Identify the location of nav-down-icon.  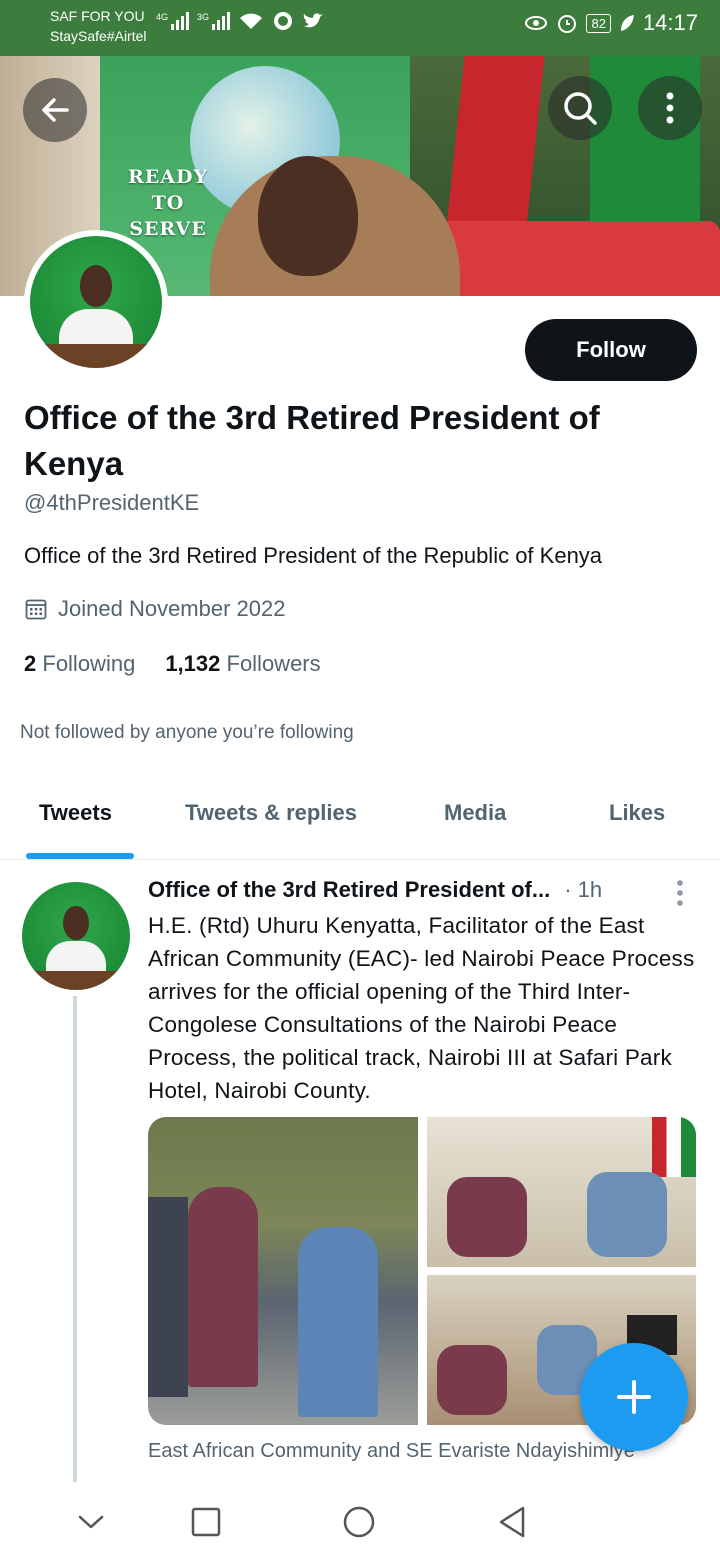
(91, 1522).